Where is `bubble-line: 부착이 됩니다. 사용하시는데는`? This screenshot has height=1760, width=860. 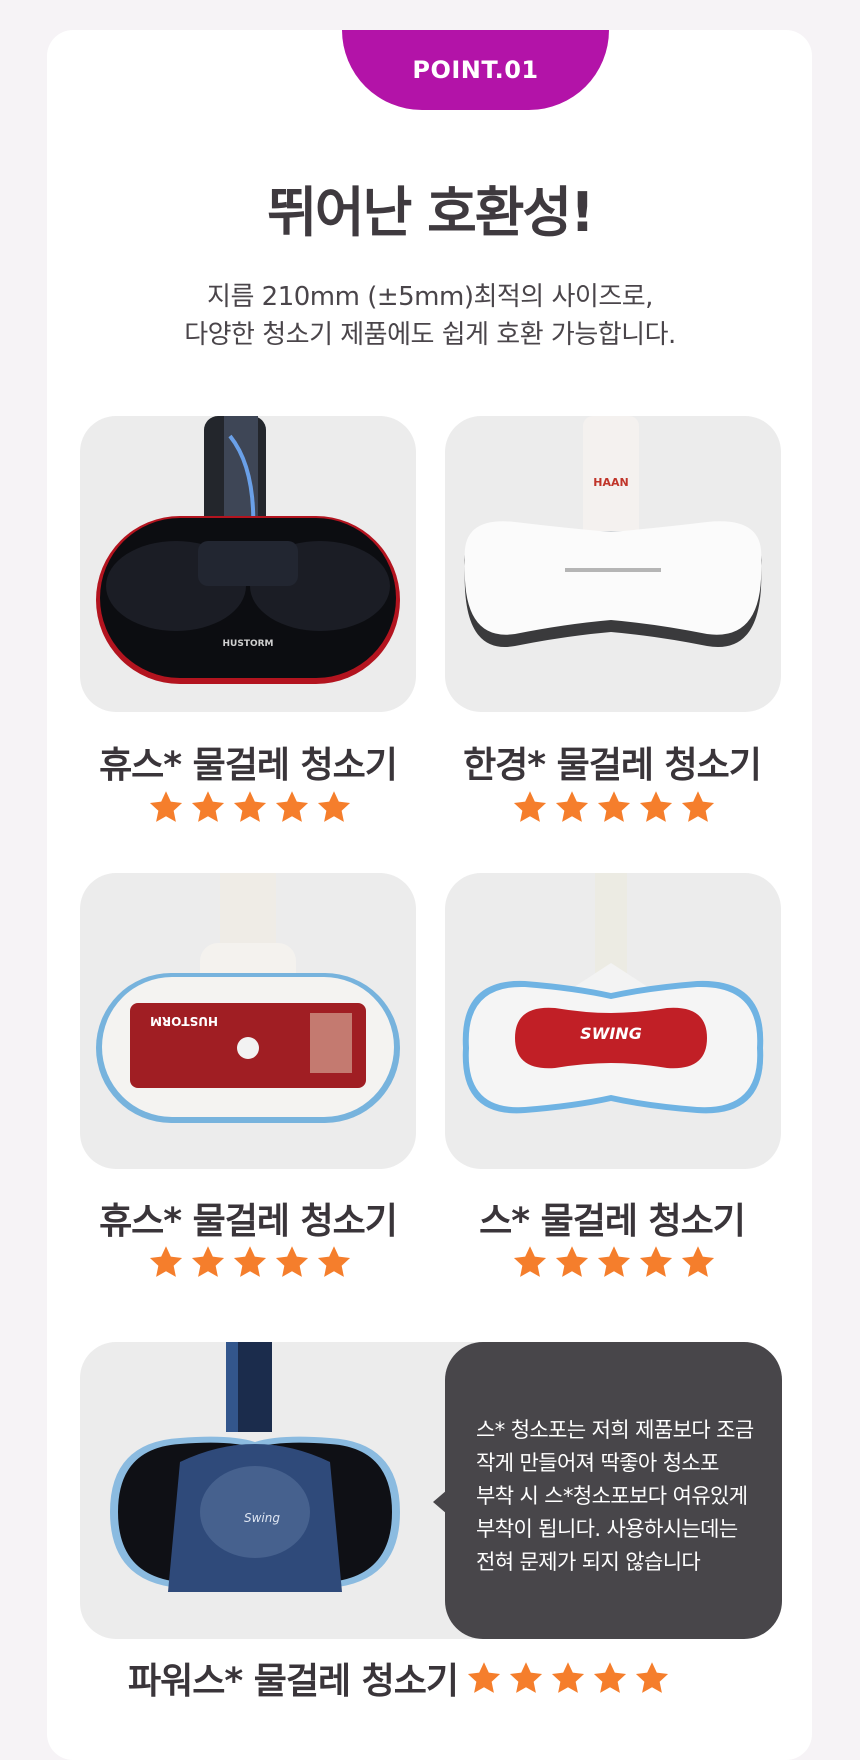 bubble-line: 부착이 됩니다. 사용하시는데는 is located at coordinates (607, 1529).